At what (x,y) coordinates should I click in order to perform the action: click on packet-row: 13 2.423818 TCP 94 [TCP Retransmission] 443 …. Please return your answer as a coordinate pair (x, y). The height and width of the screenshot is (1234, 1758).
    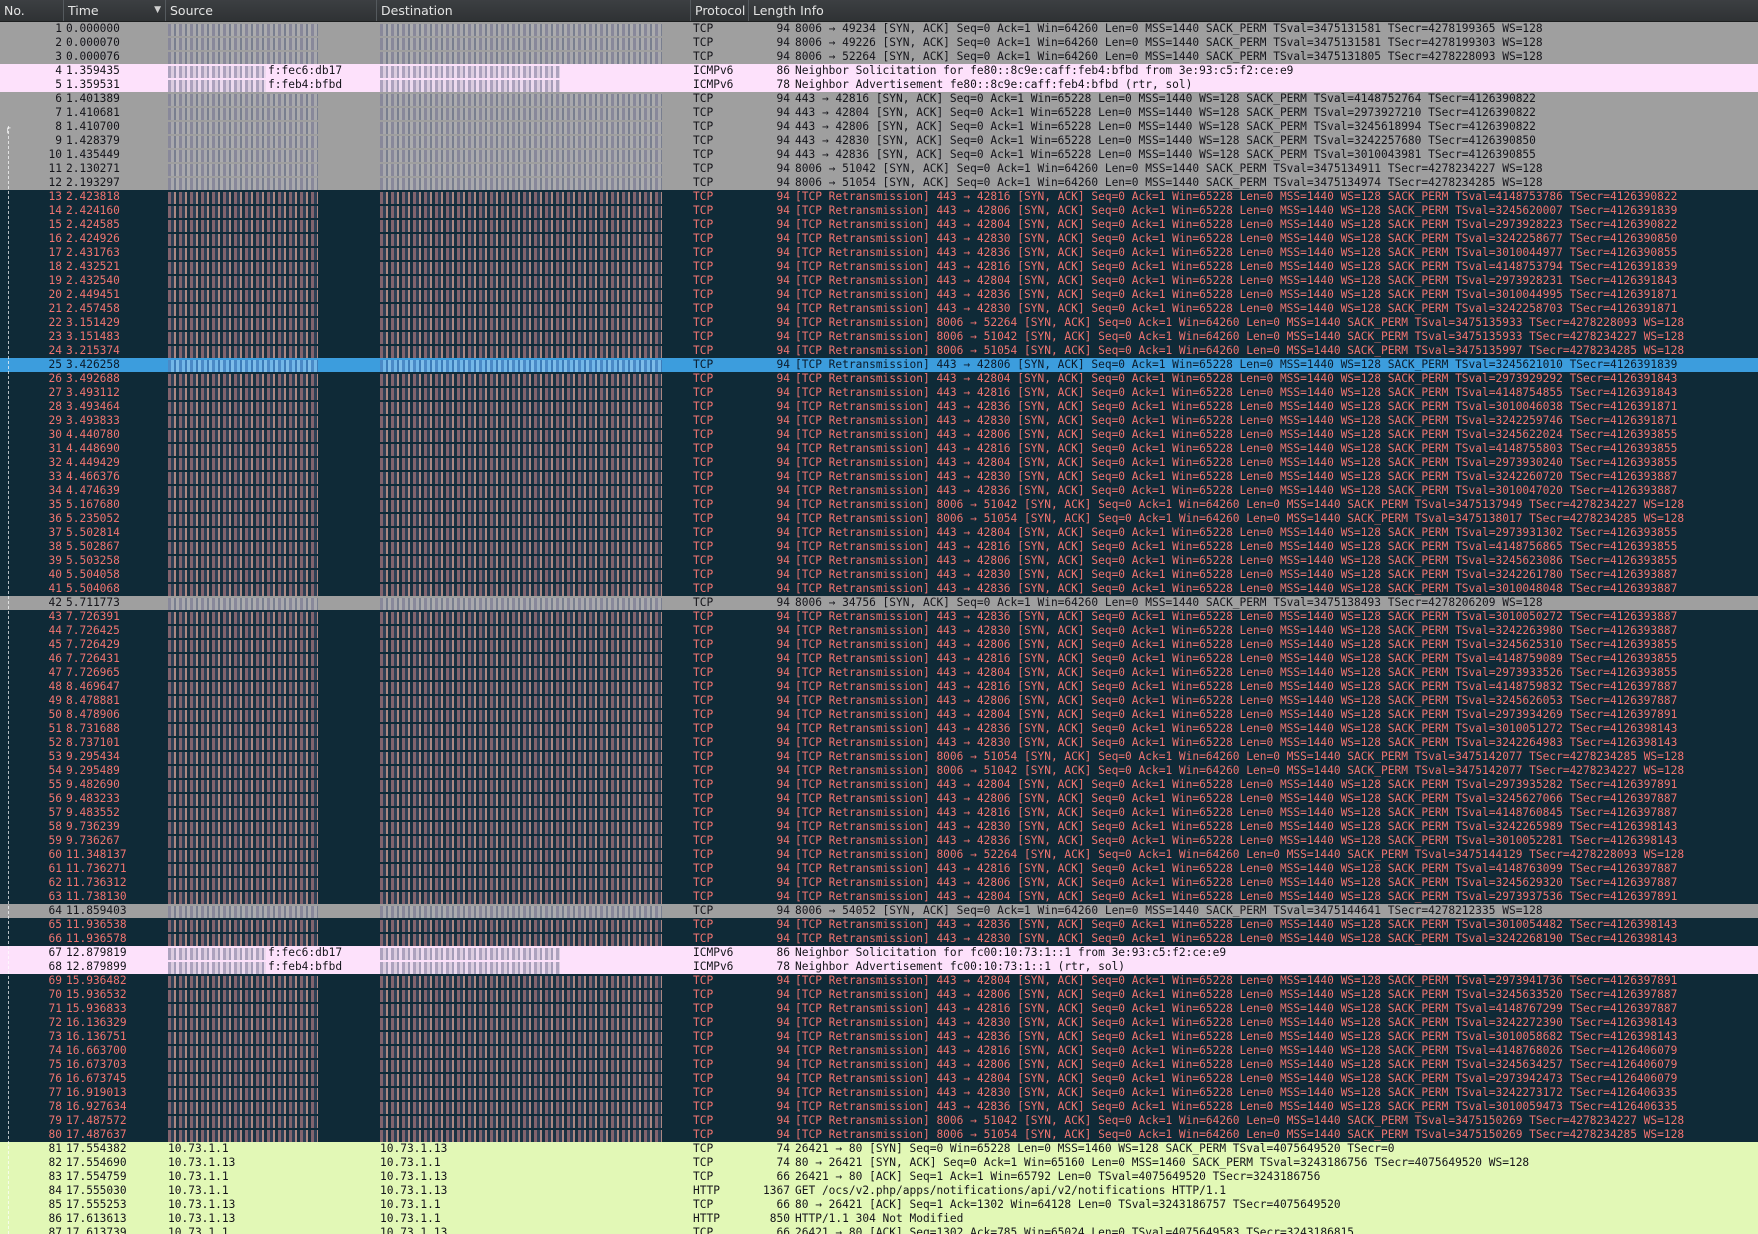
    Looking at the image, I should click on (879, 197).